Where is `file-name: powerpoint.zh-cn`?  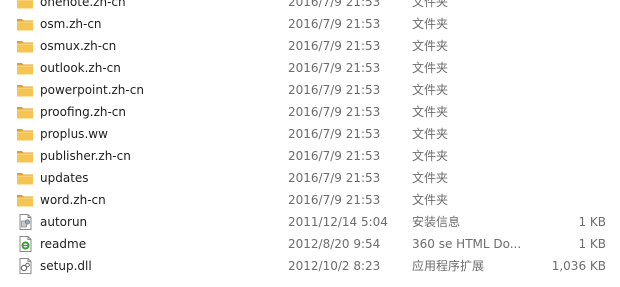
file-name: powerpoint.zh-cn is located at coordinates (92, 90).